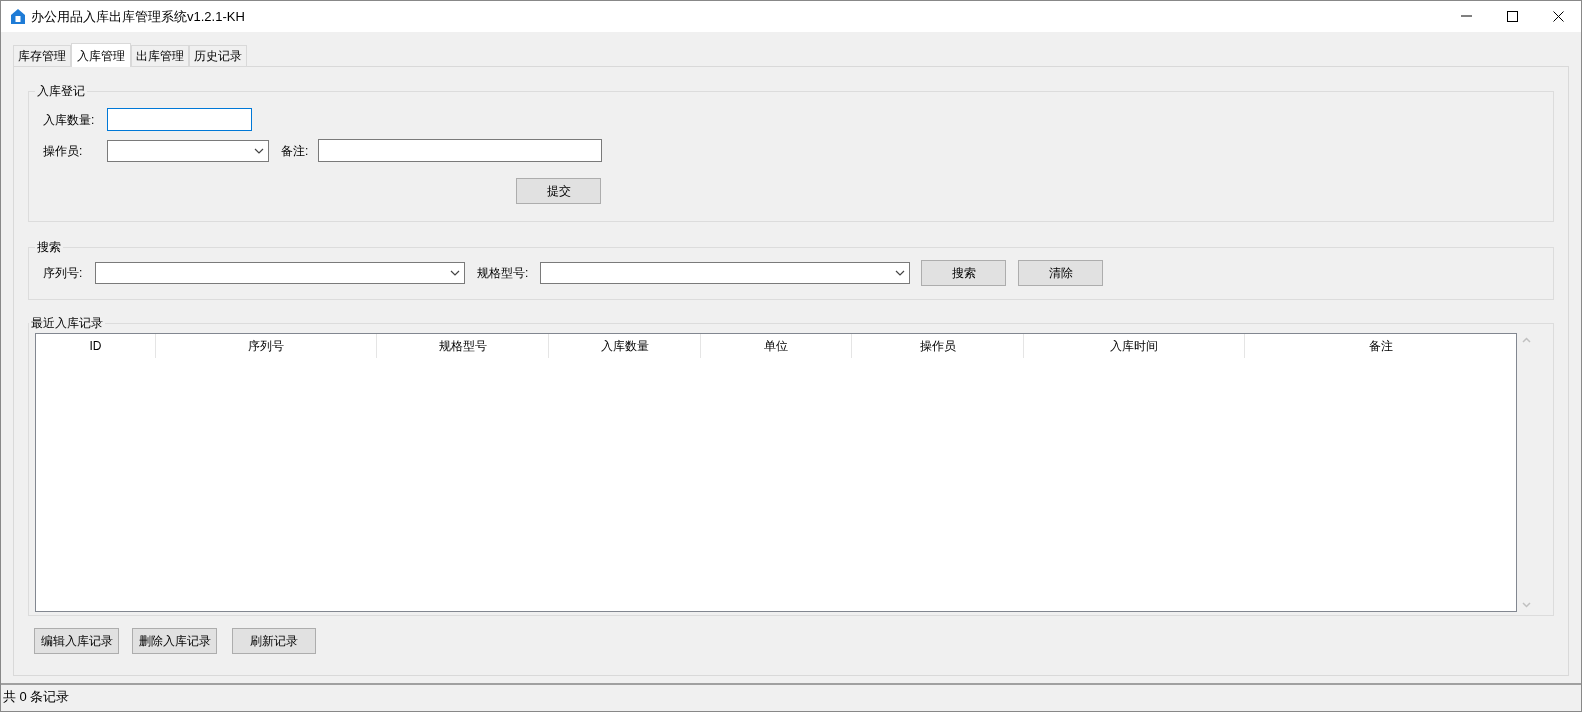 This screenshot has height=712, width=1582. I want to click on group-title: 搜索, so click(49, 247).